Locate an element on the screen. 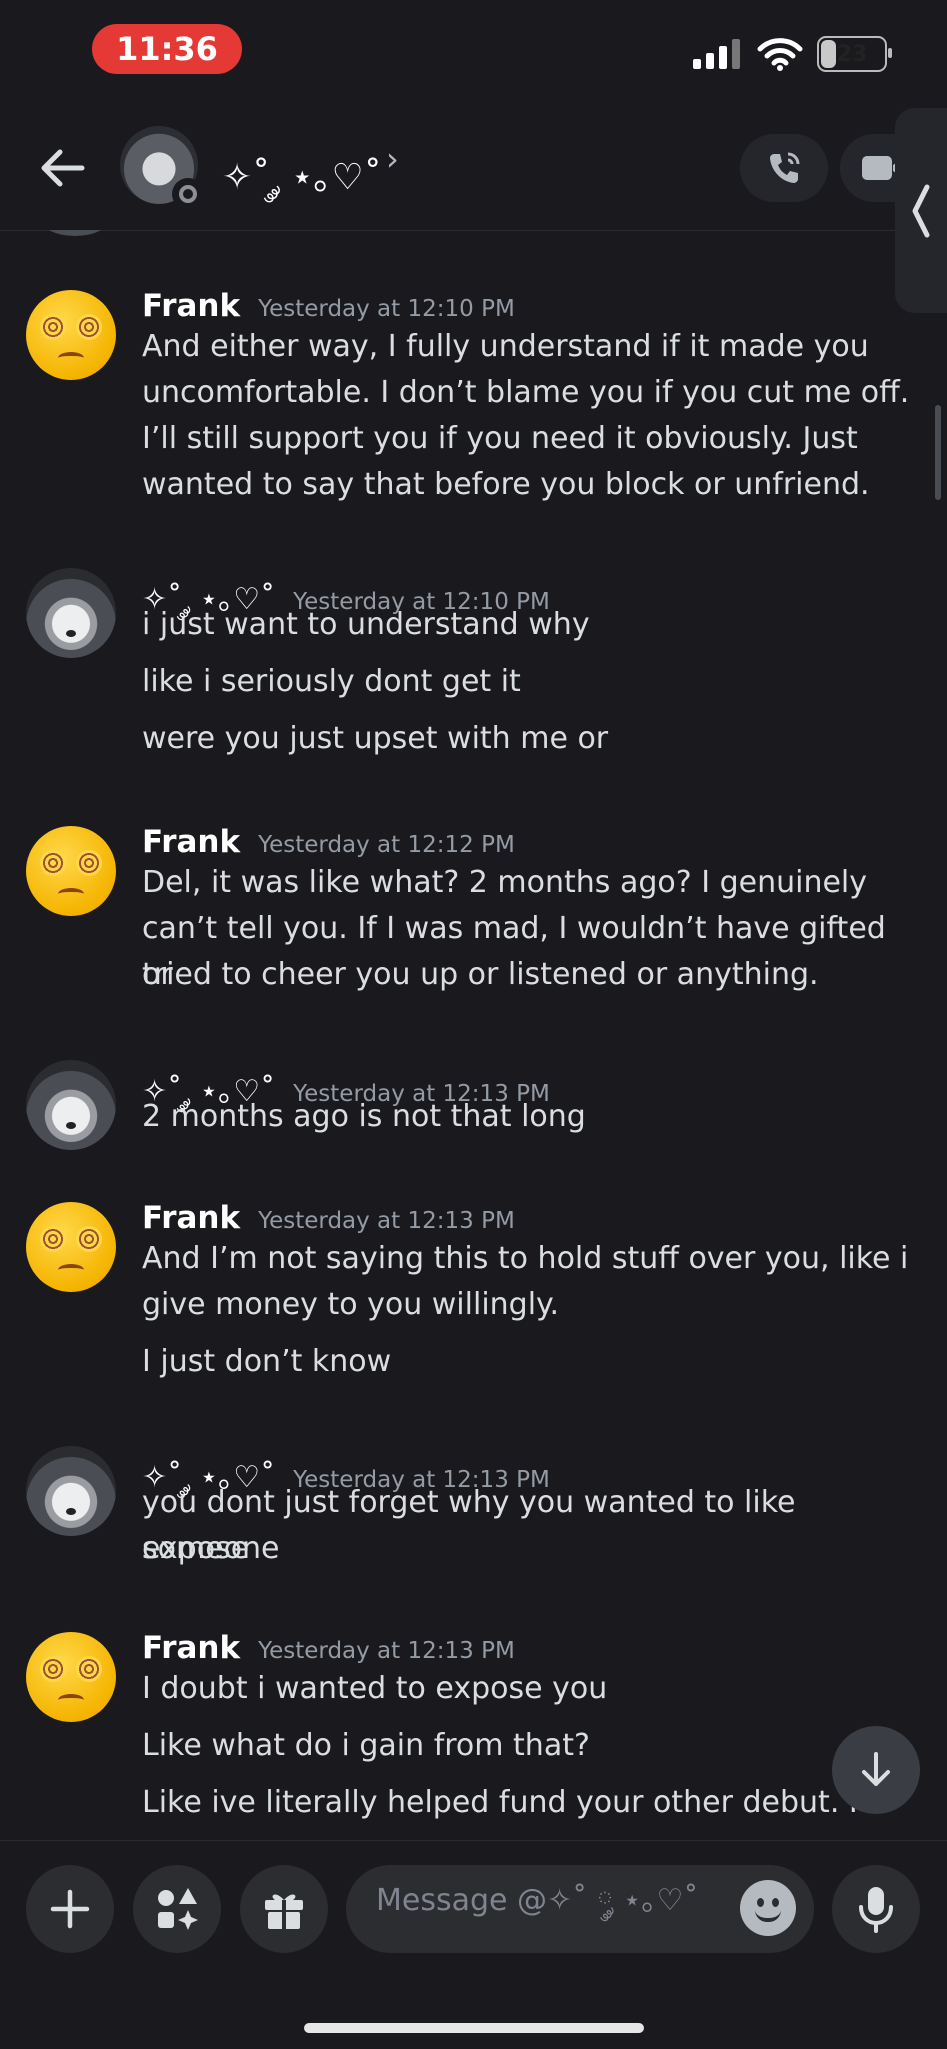 The height and width of the screenshot is (2049, 947). apps-button is located at coordinates (177, 1909).